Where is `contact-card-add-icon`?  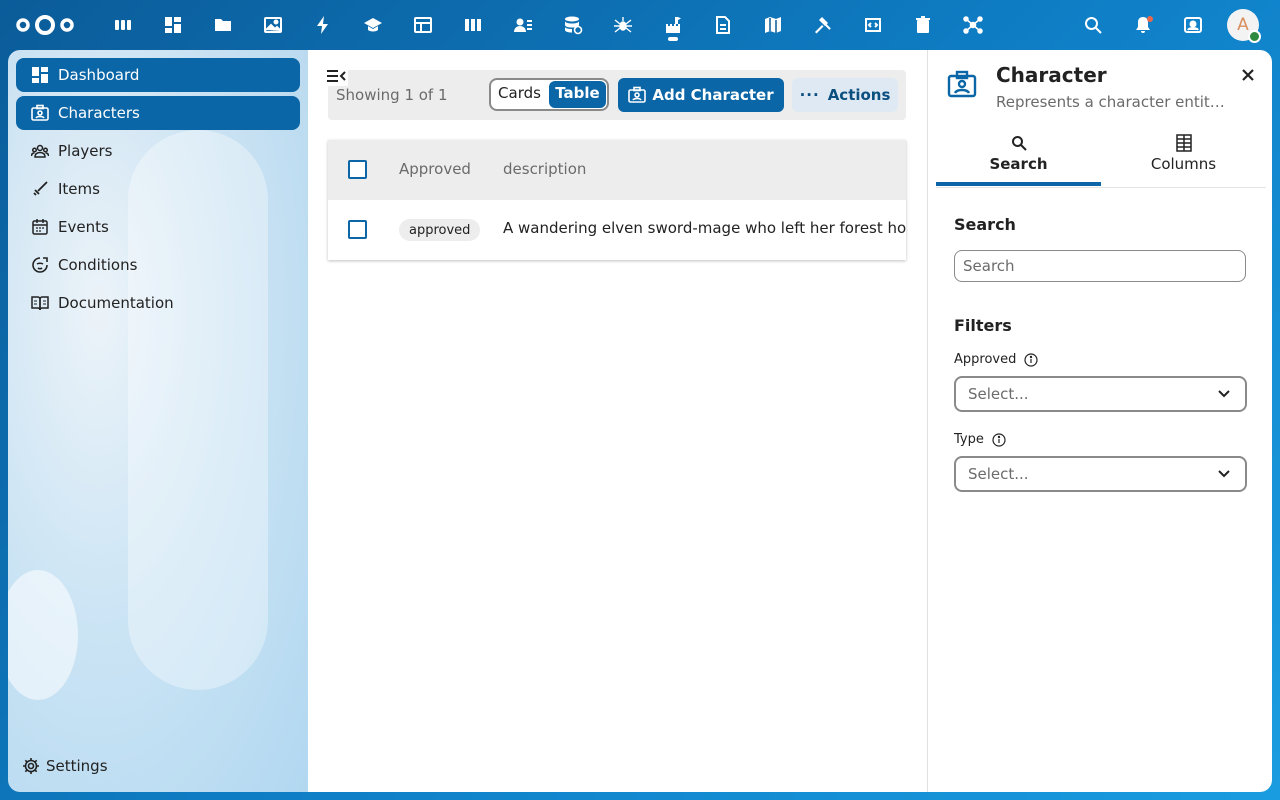 contact-card-add-icon is located at coordinates (637, 94).